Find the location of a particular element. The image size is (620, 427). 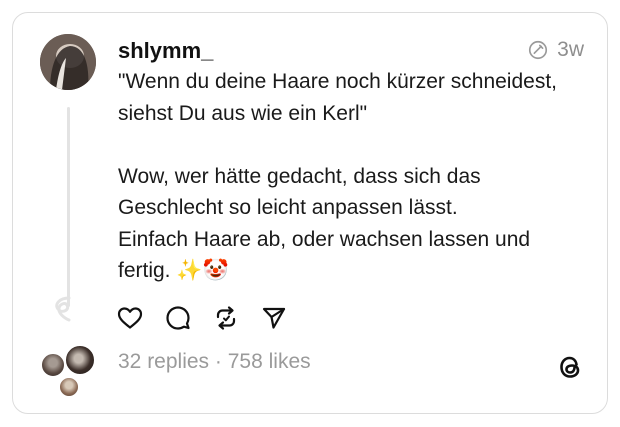

post-line: Geschlecht so leicht anpassen lässt. is located at coordinates (288, 207).